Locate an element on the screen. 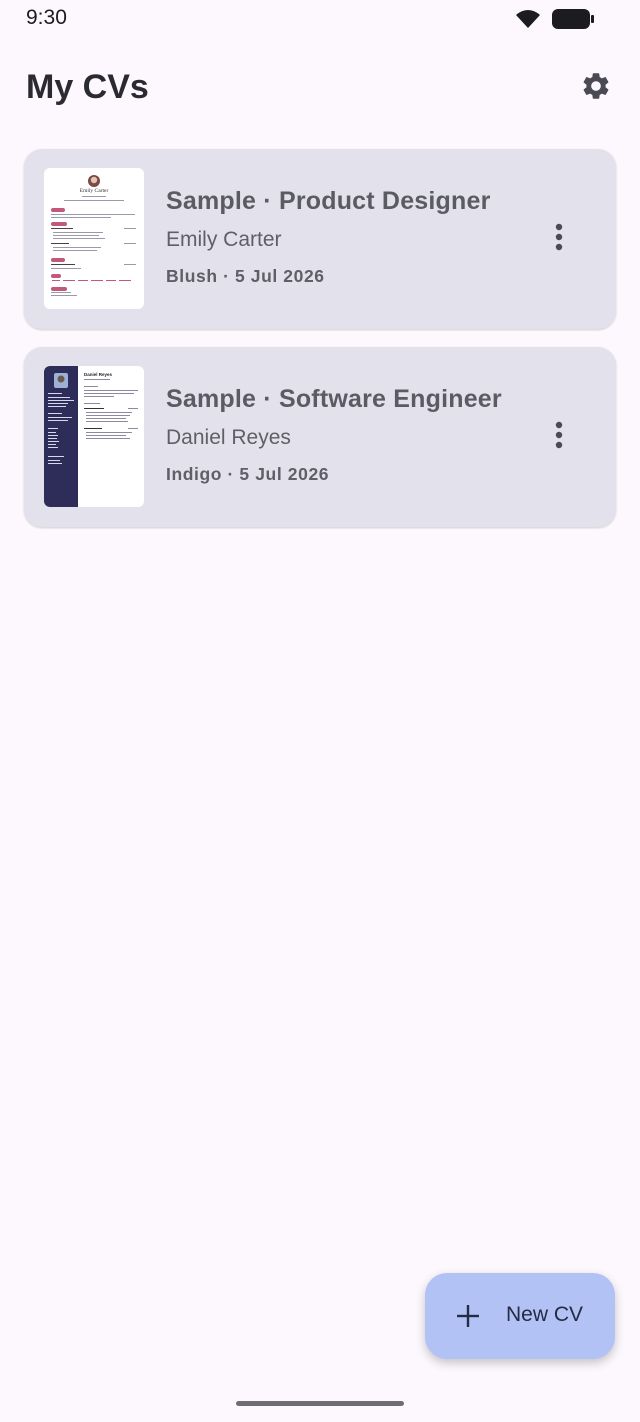 Image resolution: width=640 pixels, height=1422 pixels. cv-title: Sample · Software Engineer is located at coordinates (334, 399).